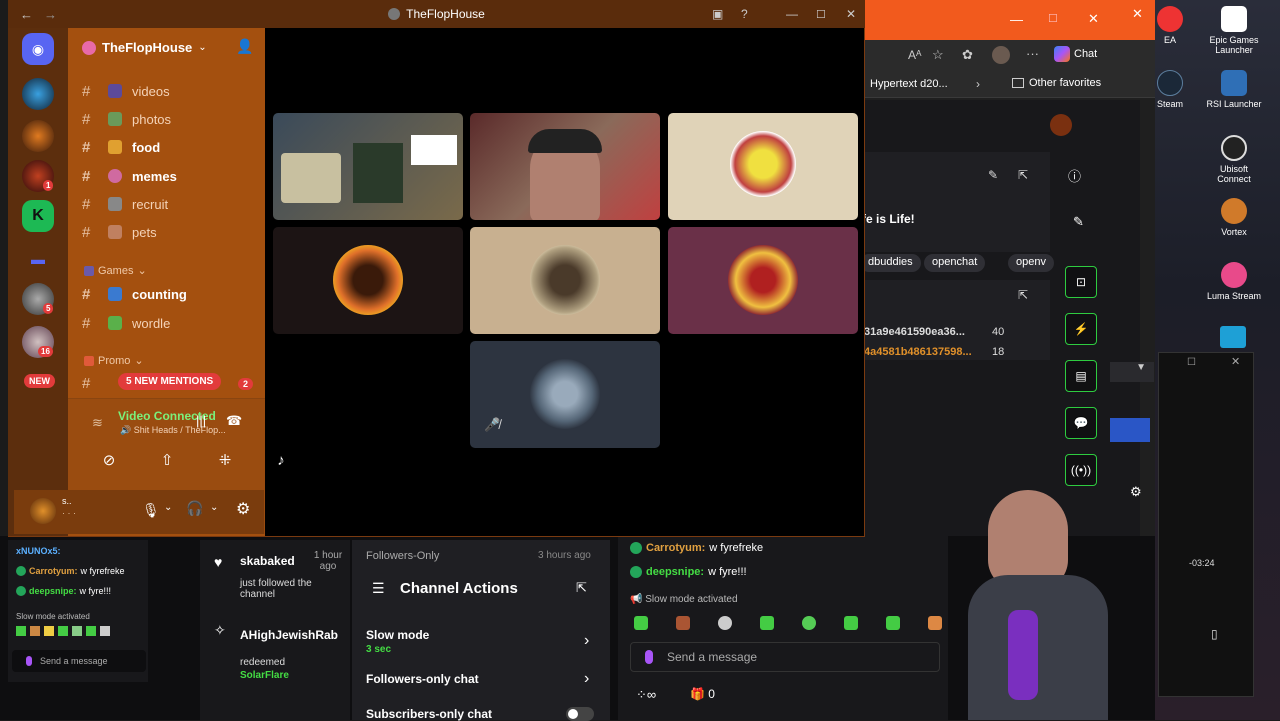 The width and height of the screenshot is (1280, 721). I want to click on tag: openchat, so click(955, 263).